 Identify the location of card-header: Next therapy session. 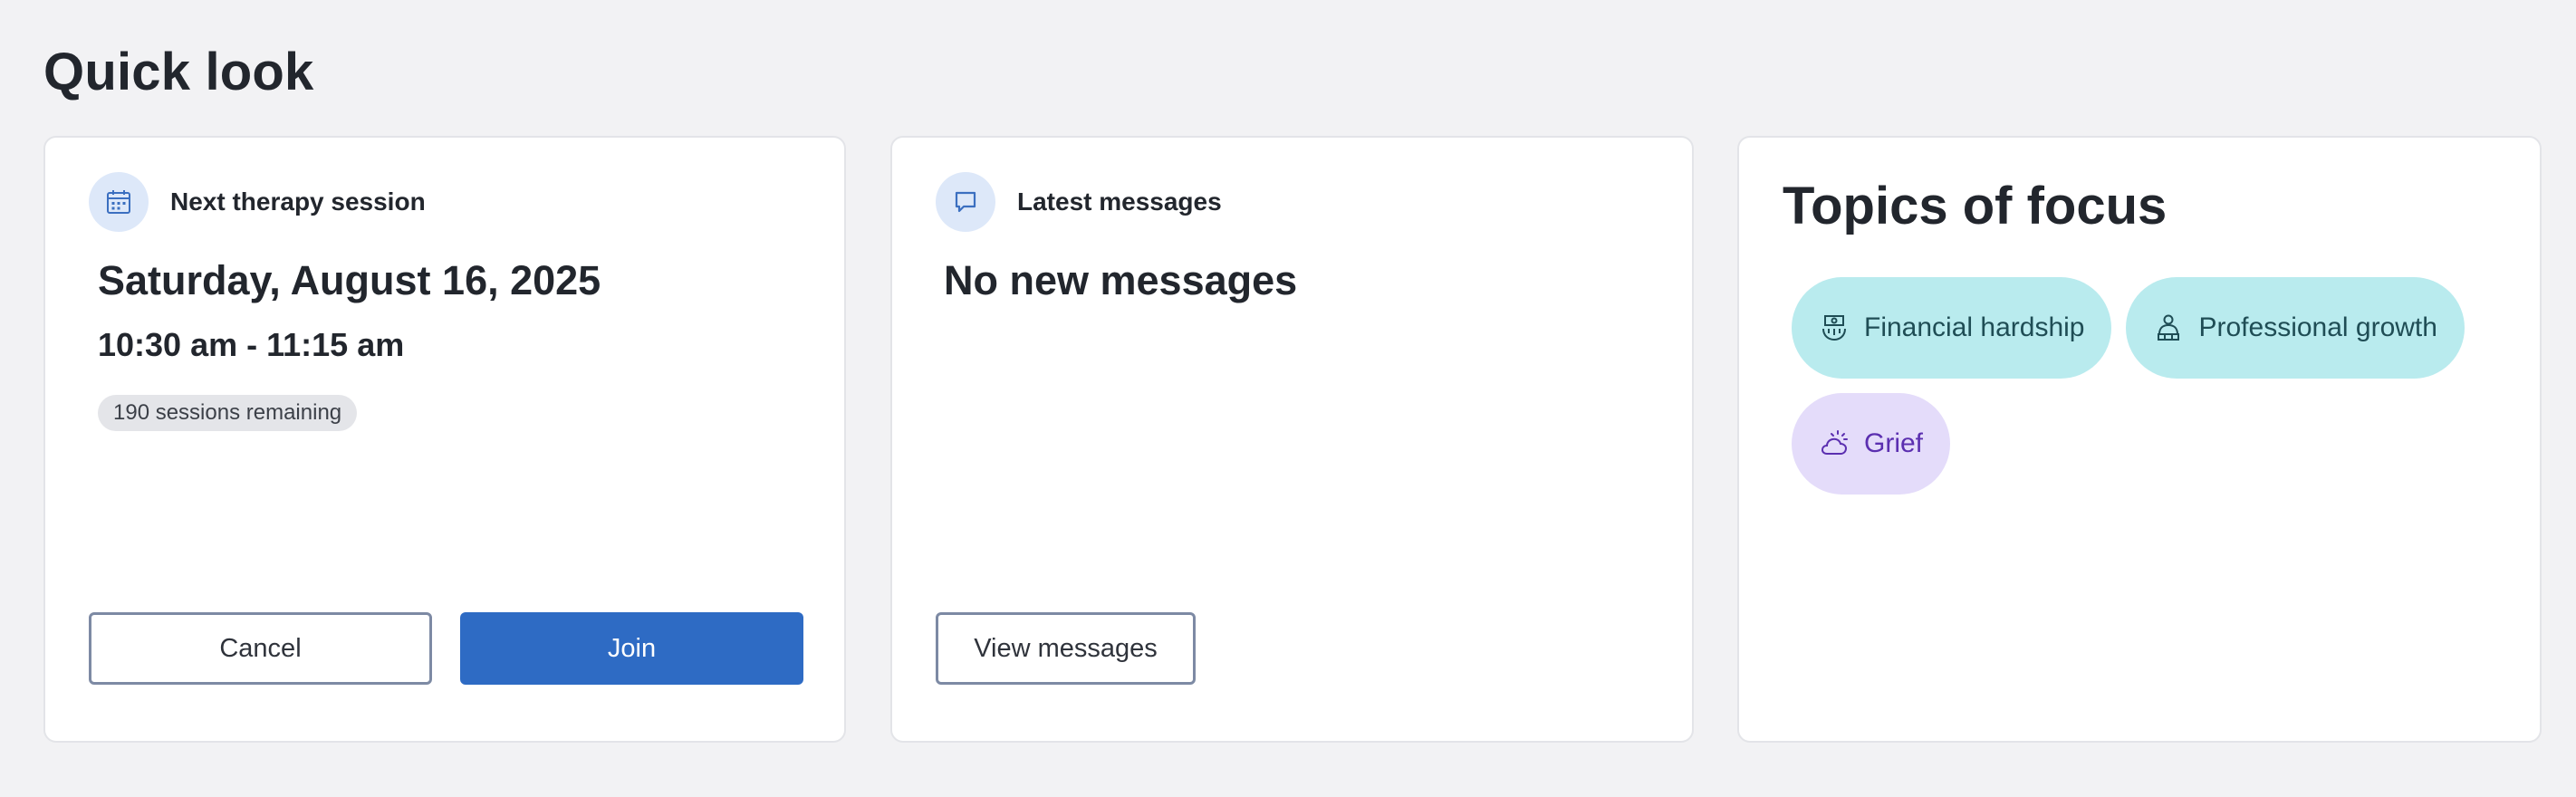
(257, 202).